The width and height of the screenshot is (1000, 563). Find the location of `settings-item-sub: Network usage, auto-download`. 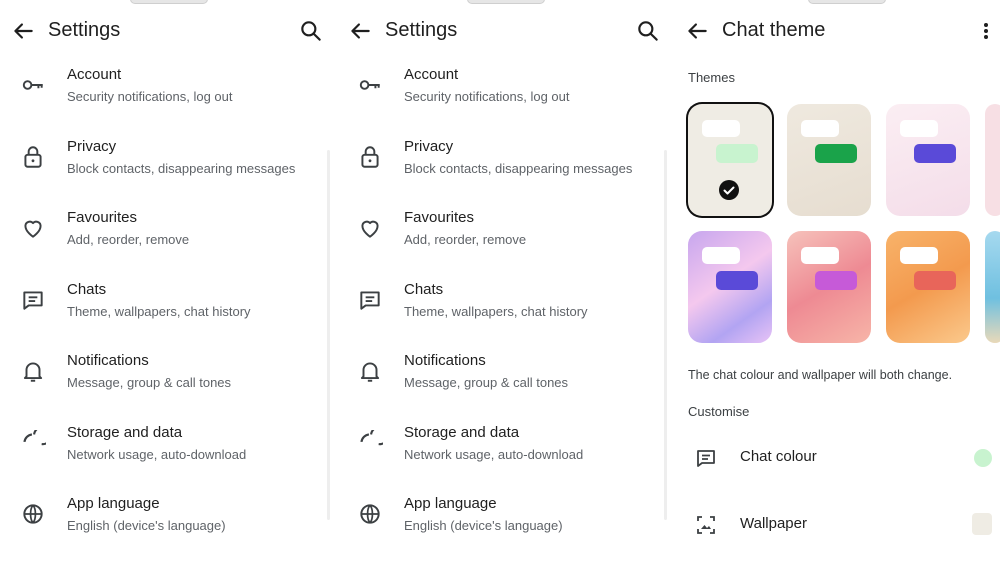

settings-item-sub: Network usage, auto-download is located at coordinates (157, 454).